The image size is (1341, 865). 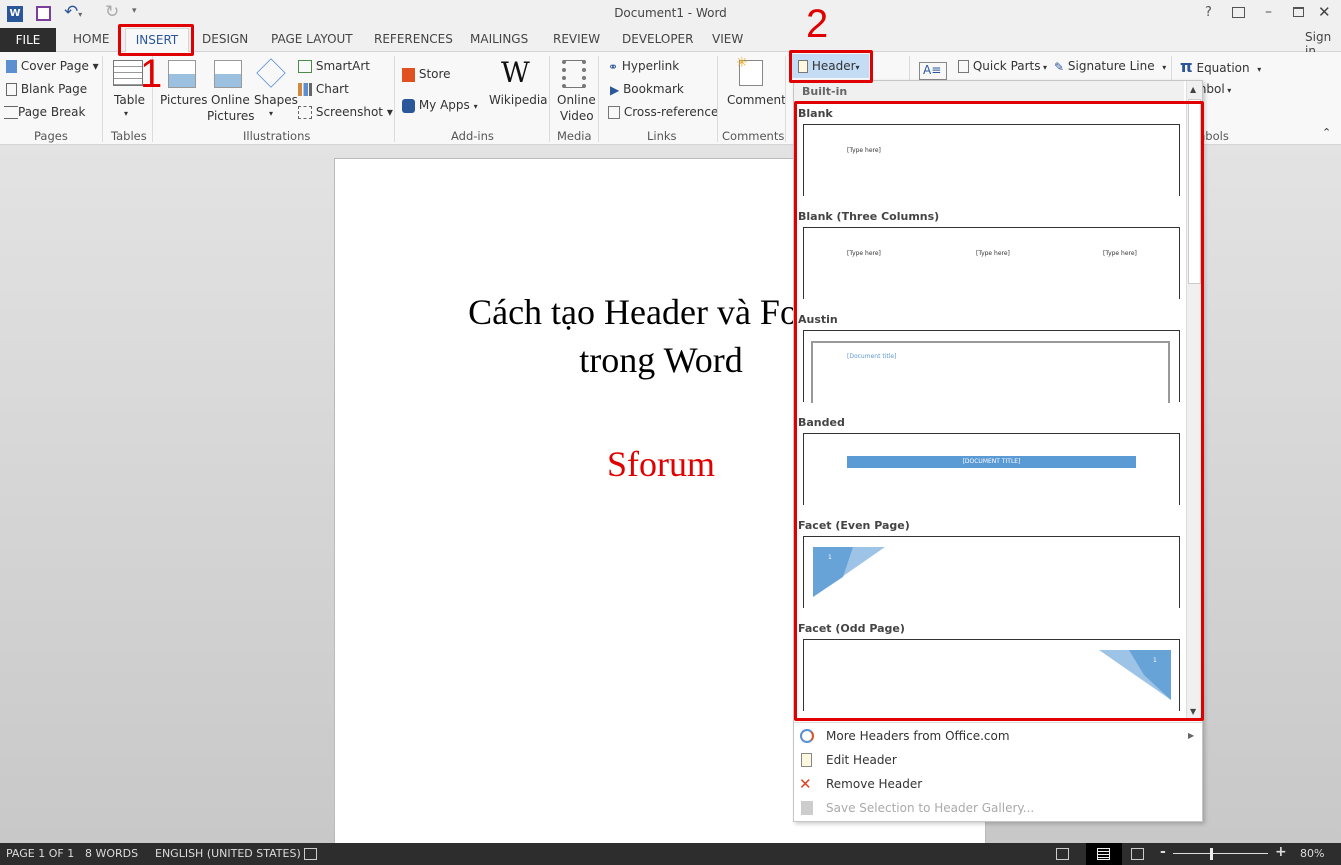 What do you see at coordinates (614, 112) in the screenshot?
I see `cross-reference-icon` at bounding box center [614, 112].